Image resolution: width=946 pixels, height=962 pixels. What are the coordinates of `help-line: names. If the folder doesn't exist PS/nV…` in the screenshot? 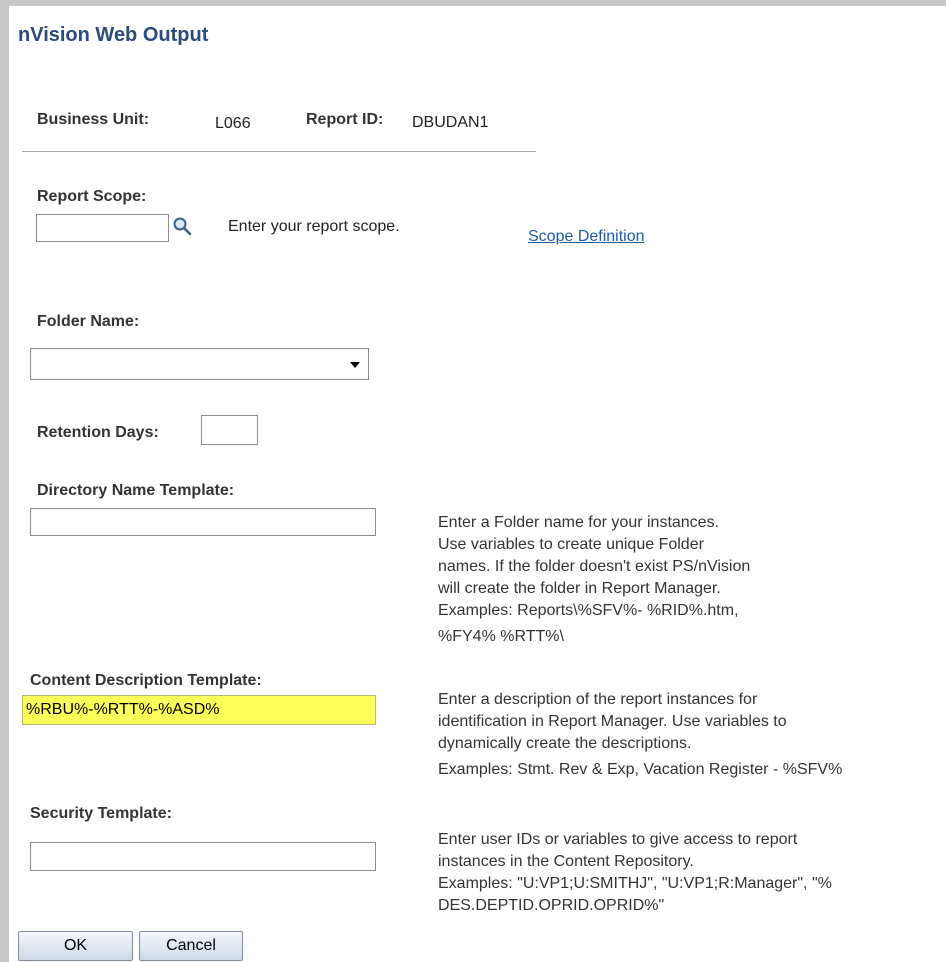 It's located at (594, 566).